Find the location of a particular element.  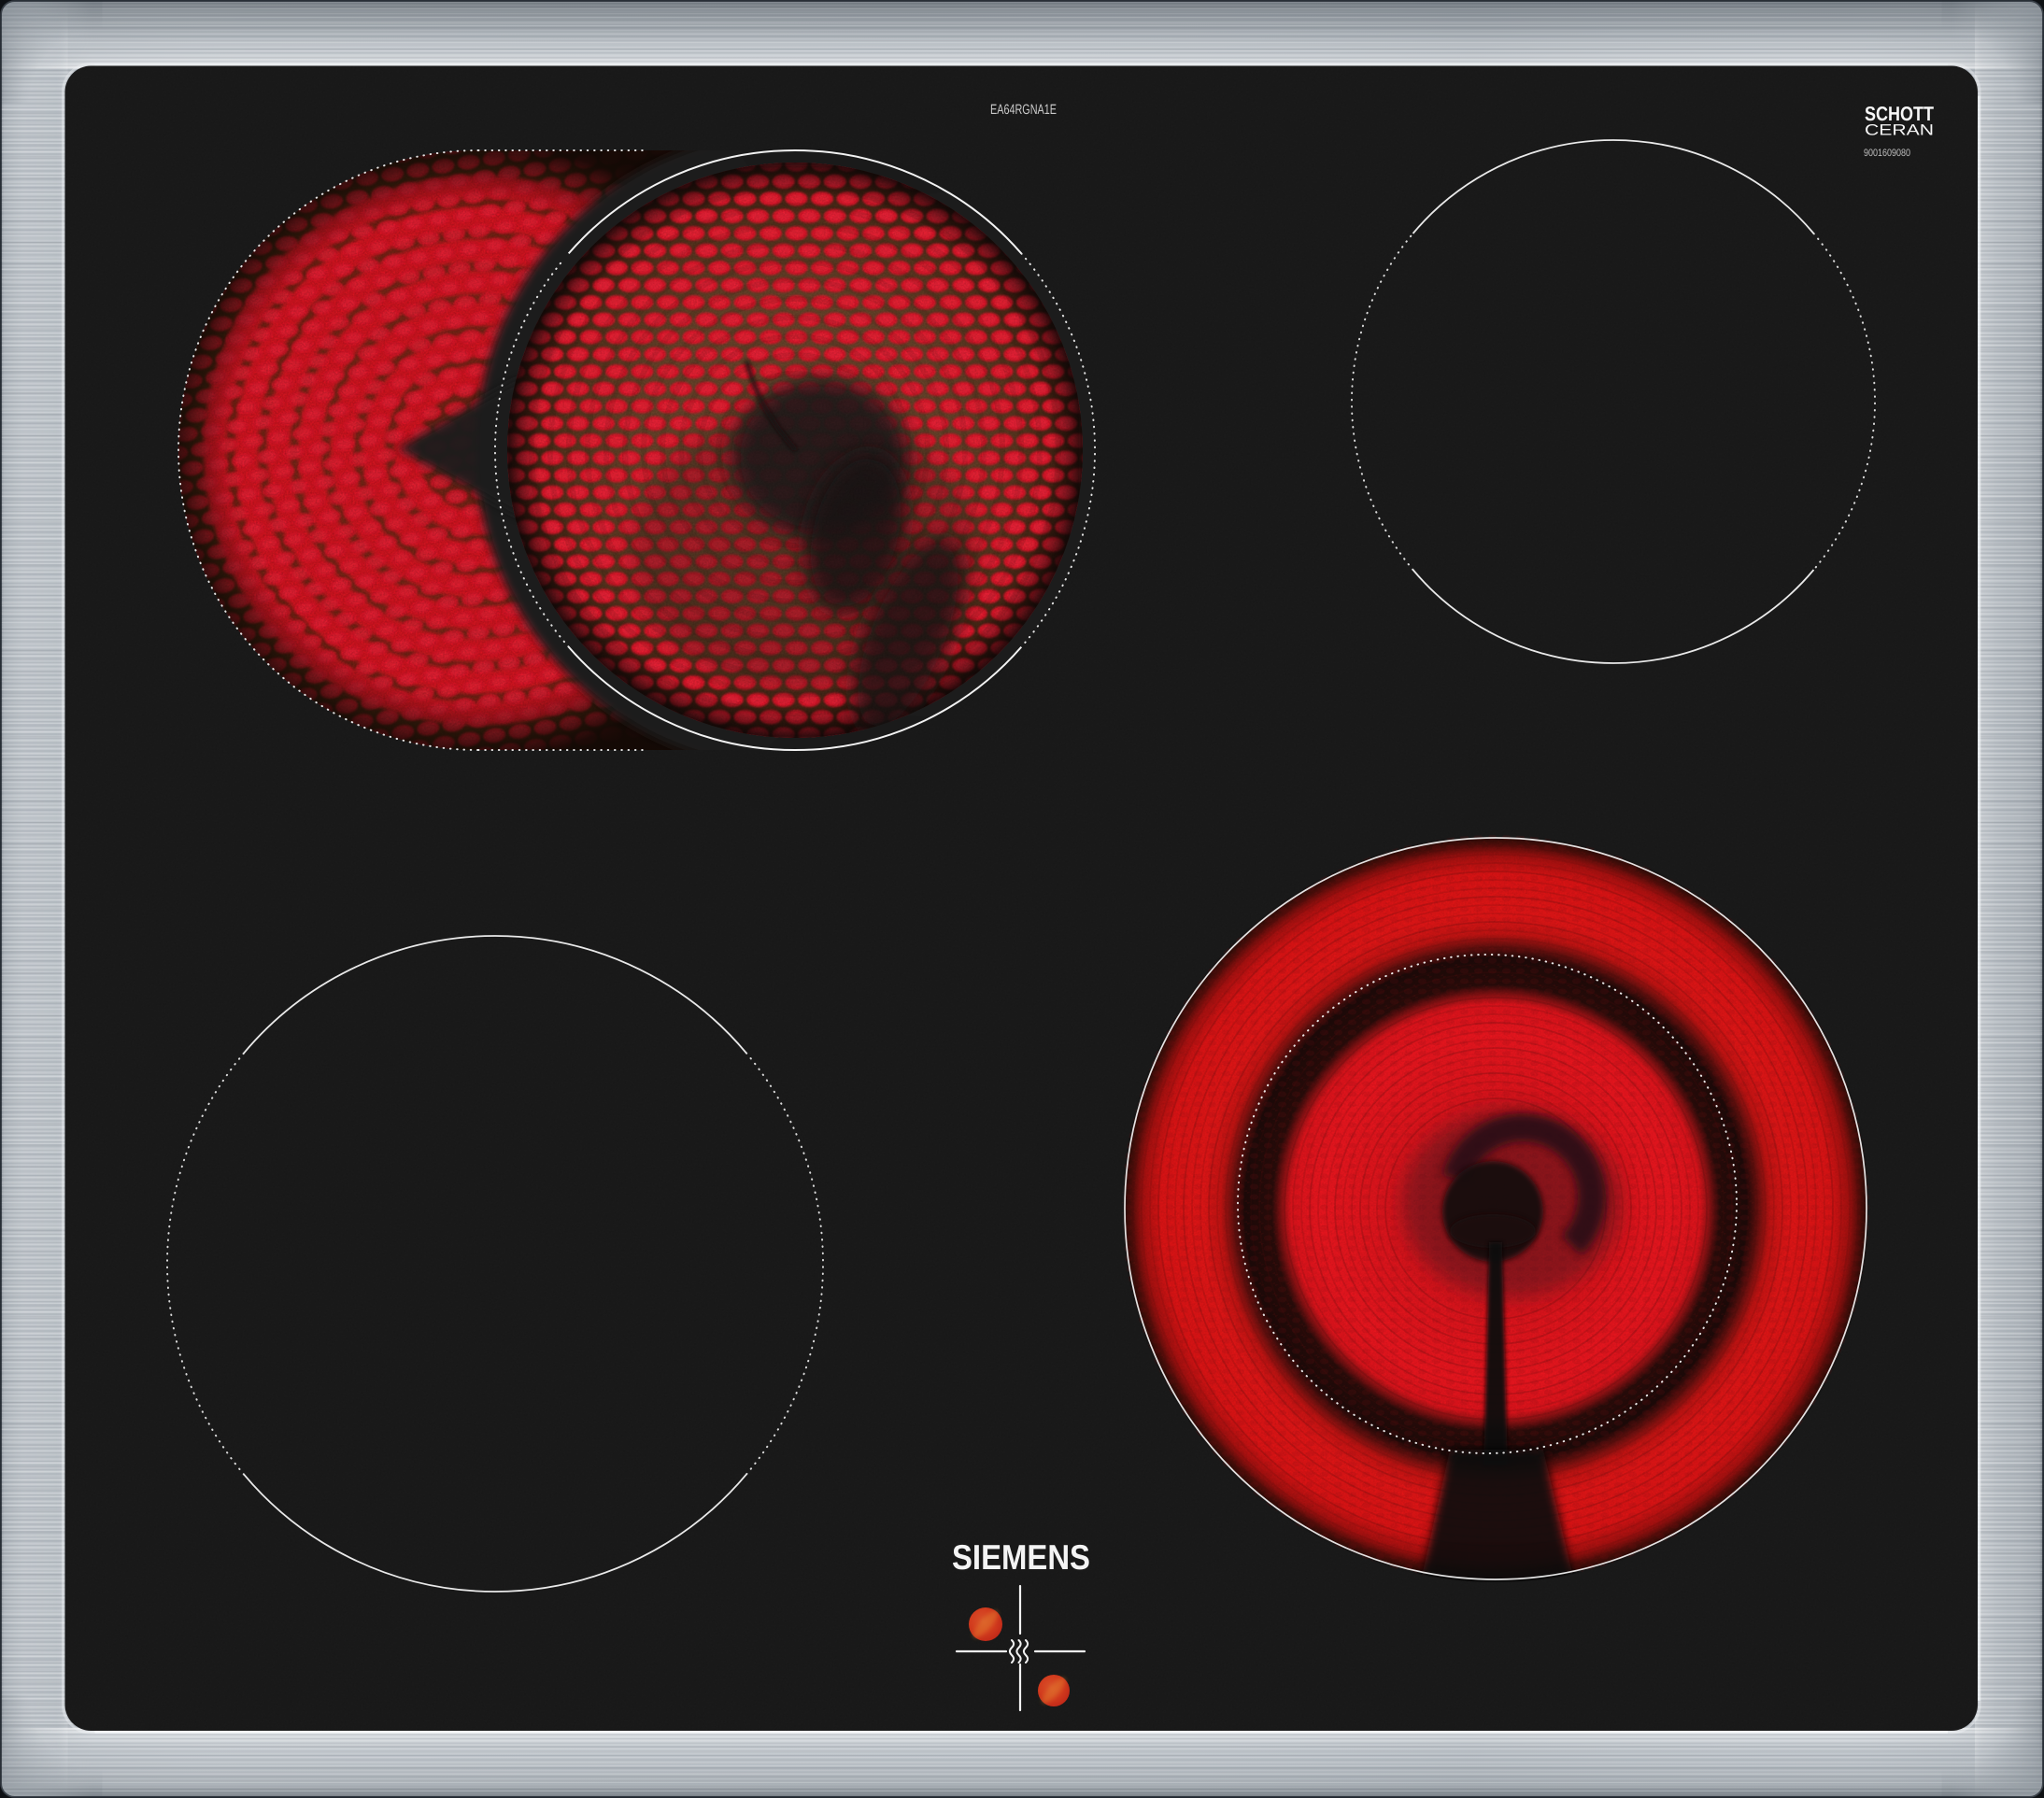

svg-text: 9001609080 is located at coordinates (1887, 153).